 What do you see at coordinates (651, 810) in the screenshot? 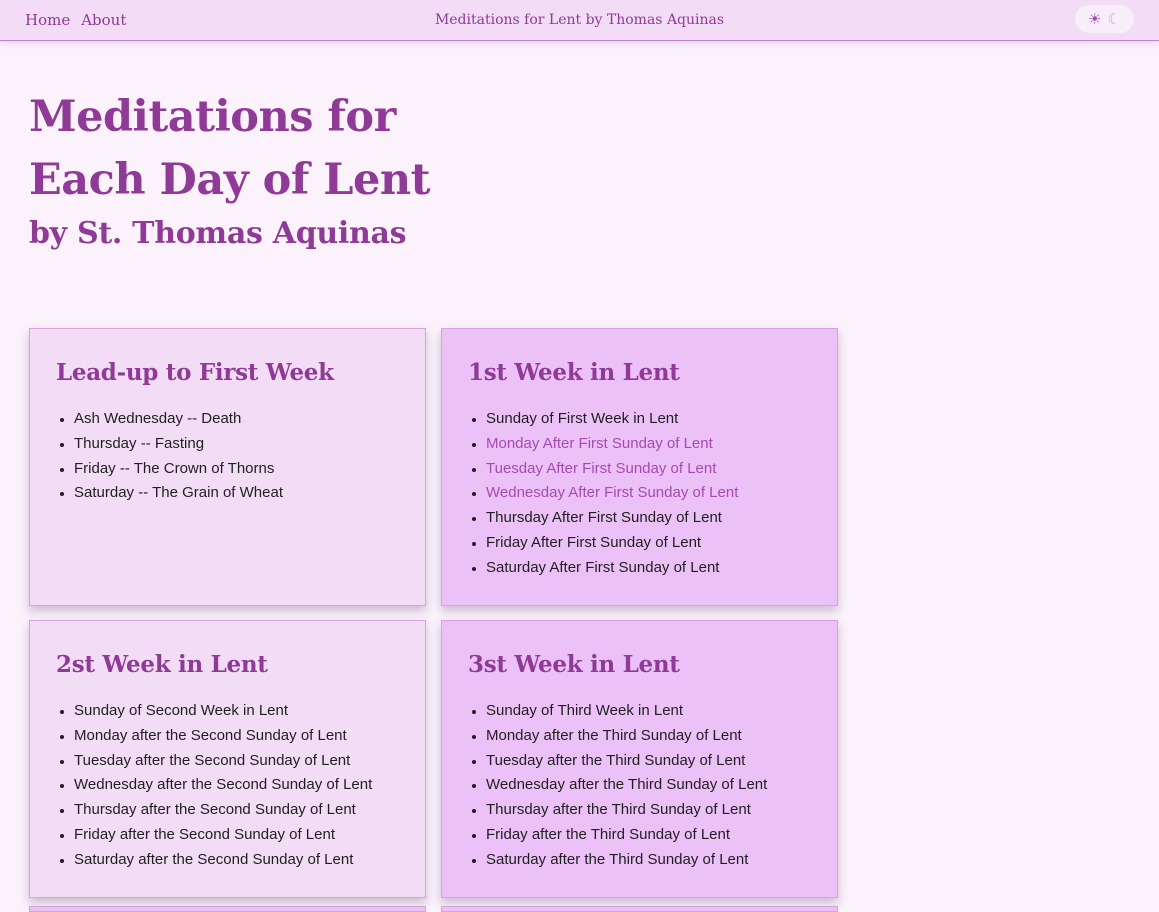
I see `day-link: Thursday after the Third Sunday of Lent` at bounding box center [651, 810].